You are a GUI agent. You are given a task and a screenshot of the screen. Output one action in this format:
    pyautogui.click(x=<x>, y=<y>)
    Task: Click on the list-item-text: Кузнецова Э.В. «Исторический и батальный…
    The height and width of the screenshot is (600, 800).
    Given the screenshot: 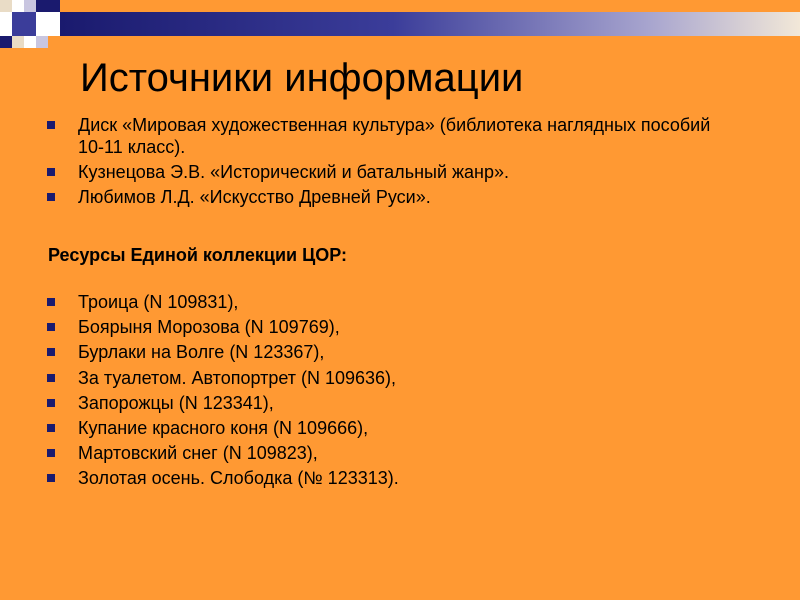 What is the action you would take?
    pyautogui.click(x=294, y=172)
    